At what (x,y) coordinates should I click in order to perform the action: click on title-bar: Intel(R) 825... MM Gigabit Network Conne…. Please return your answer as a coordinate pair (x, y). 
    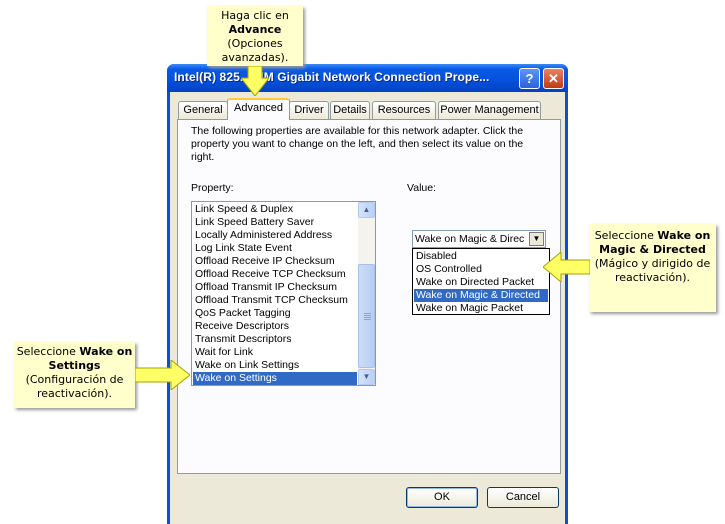
    Looking at the image, I should click on (367, 78).